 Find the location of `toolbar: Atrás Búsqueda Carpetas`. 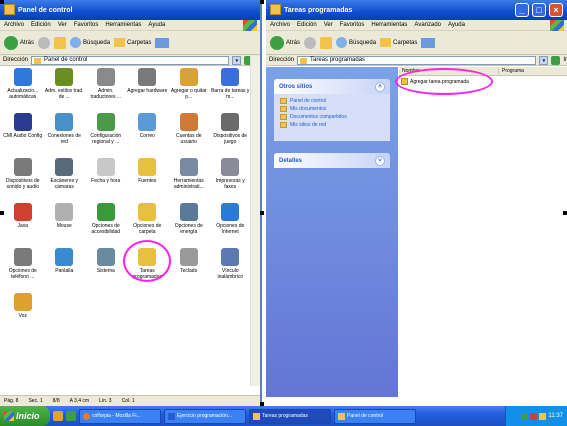

toolbar: Atrás Búsqueda Carpetas is located at coordinates (416, 43).